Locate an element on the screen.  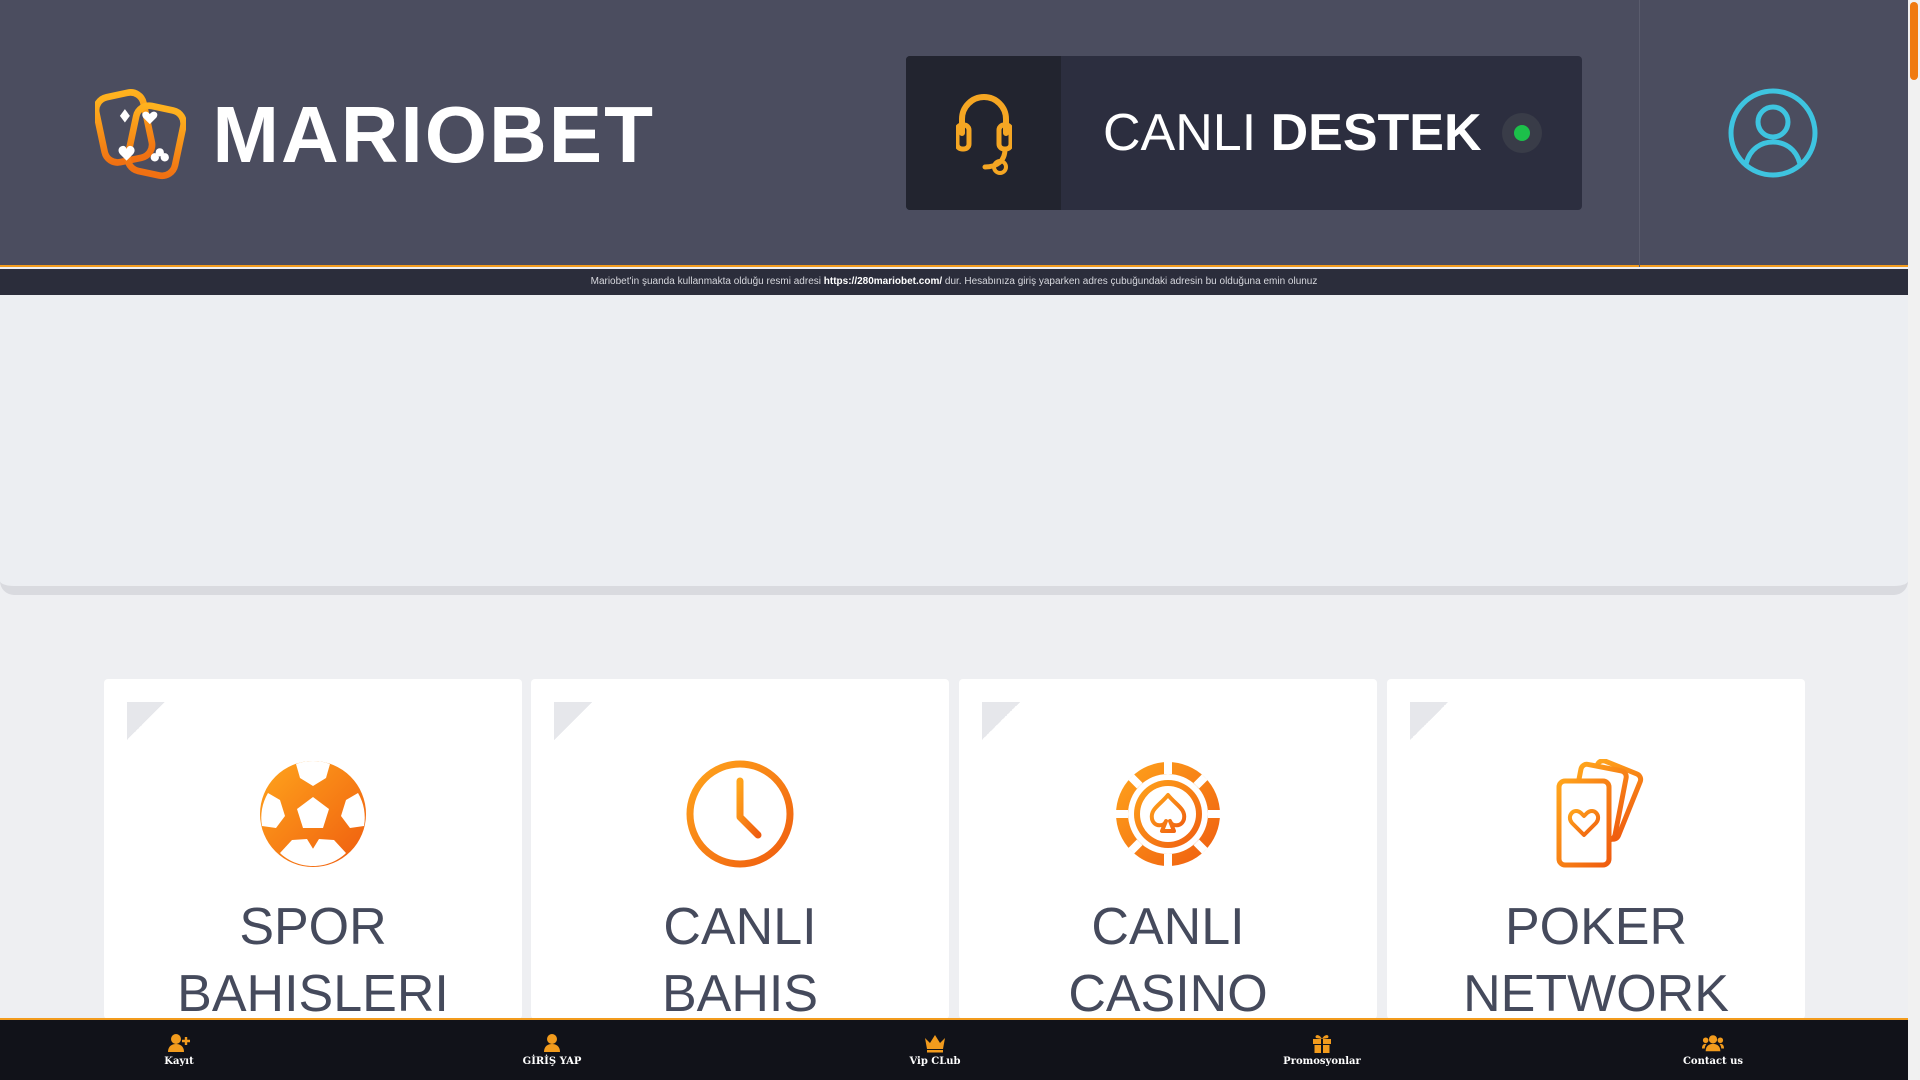
nav-login-label: GİRİŞ YAP is located at coordinates (552, 1061).